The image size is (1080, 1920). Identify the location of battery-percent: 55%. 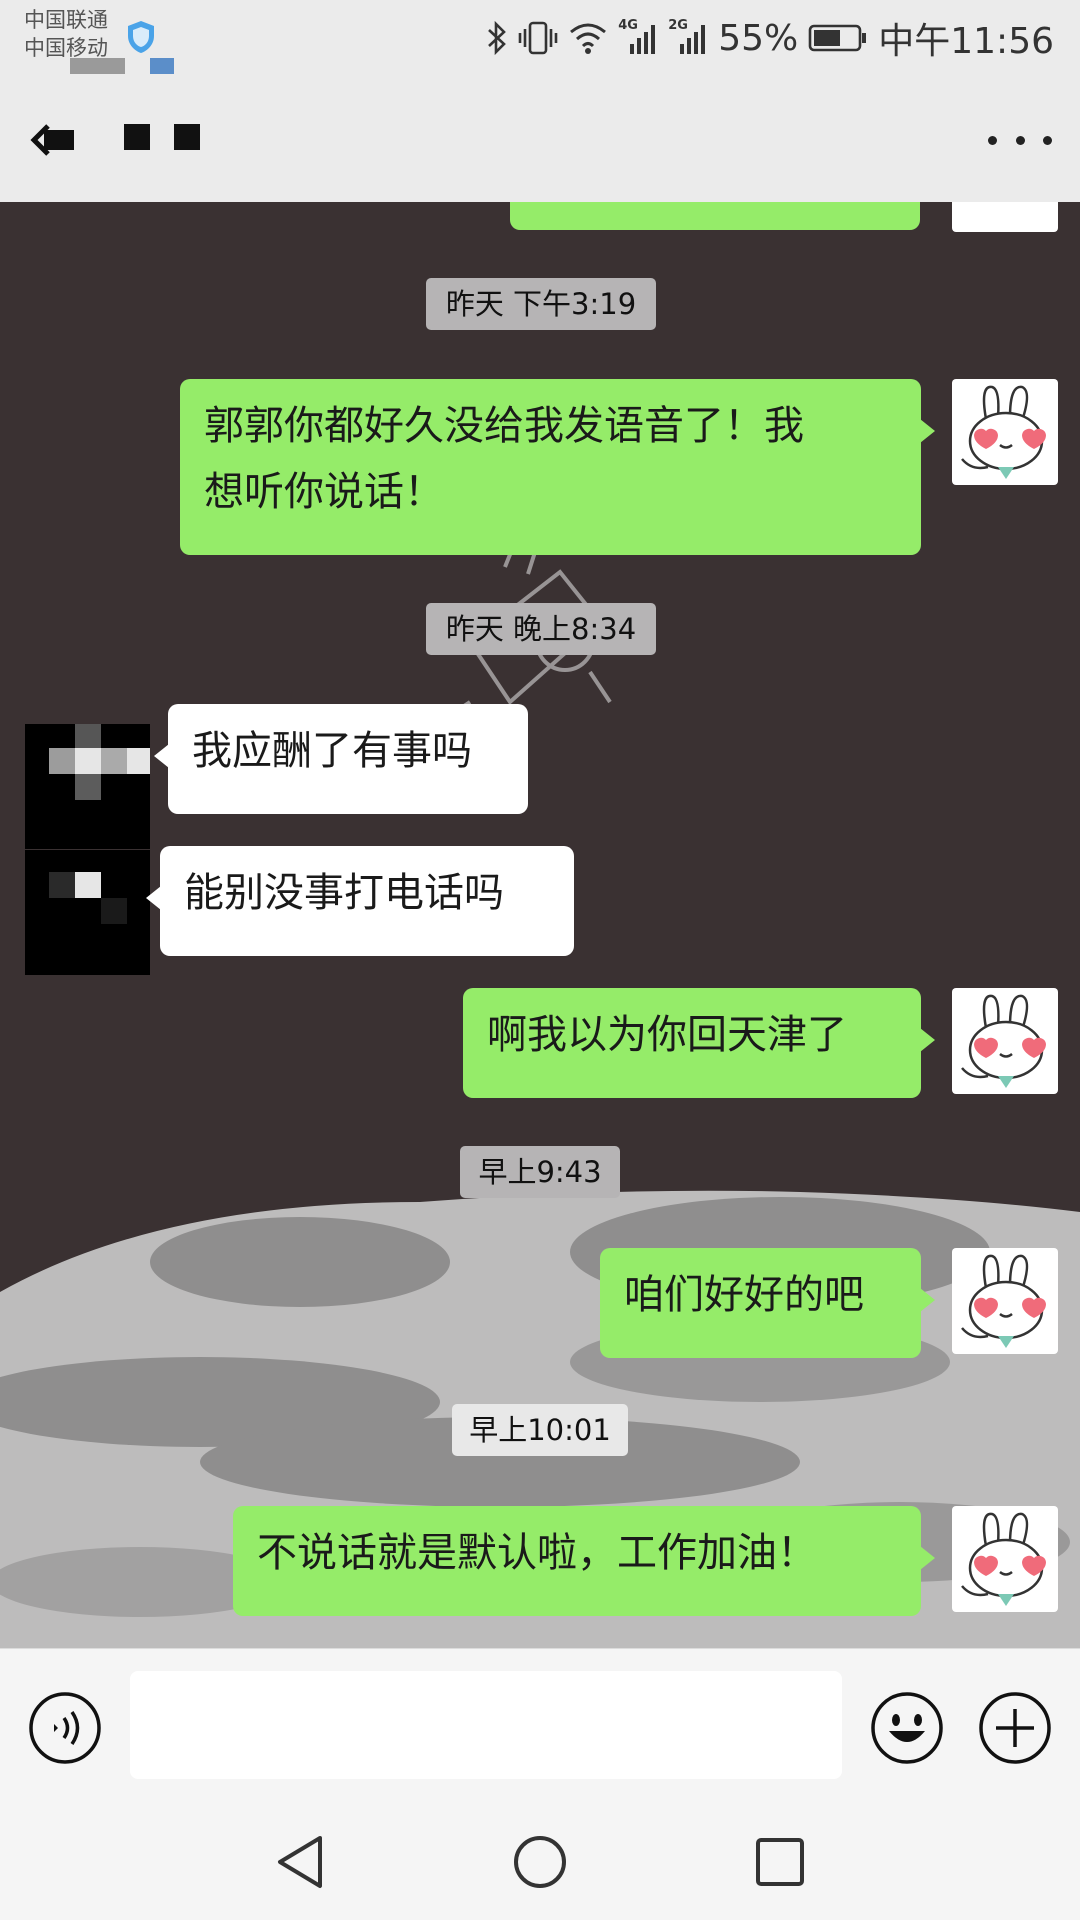
(758, 38).